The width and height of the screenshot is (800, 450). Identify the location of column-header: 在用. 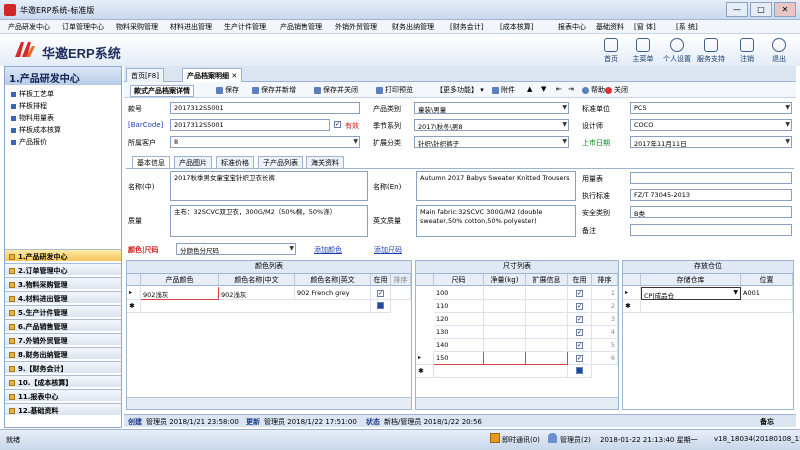
(381, 280).